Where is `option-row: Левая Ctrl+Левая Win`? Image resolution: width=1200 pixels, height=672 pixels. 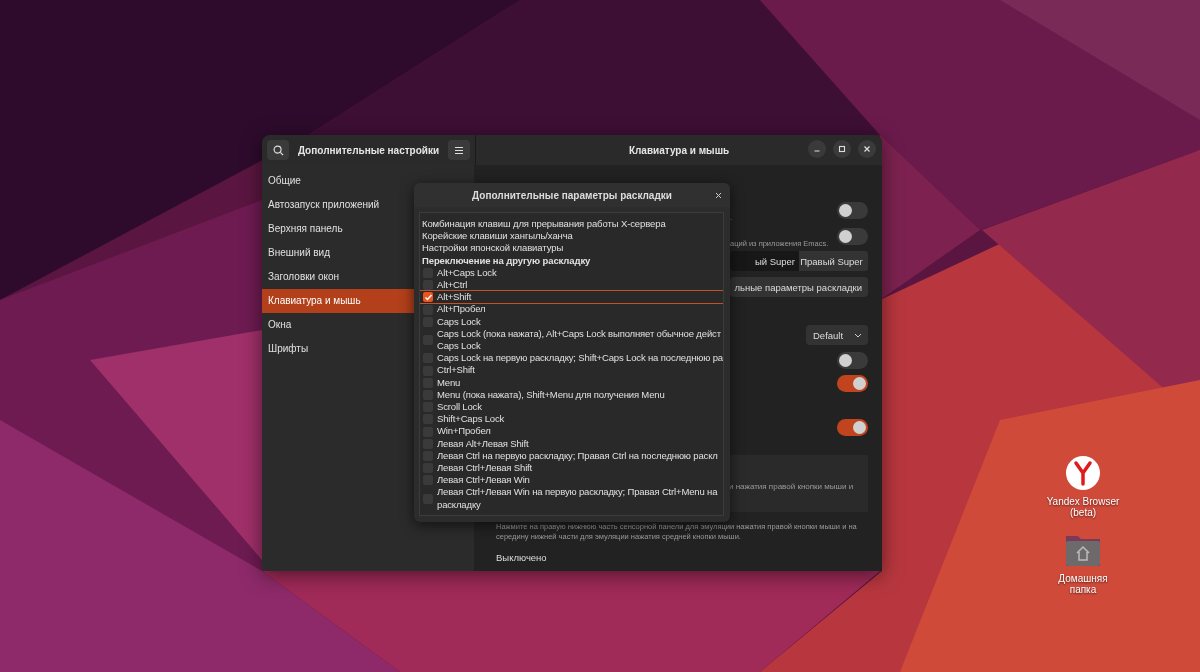
option-row: Левая Ctrl+Левая Win is located at coordinates (571, 480).